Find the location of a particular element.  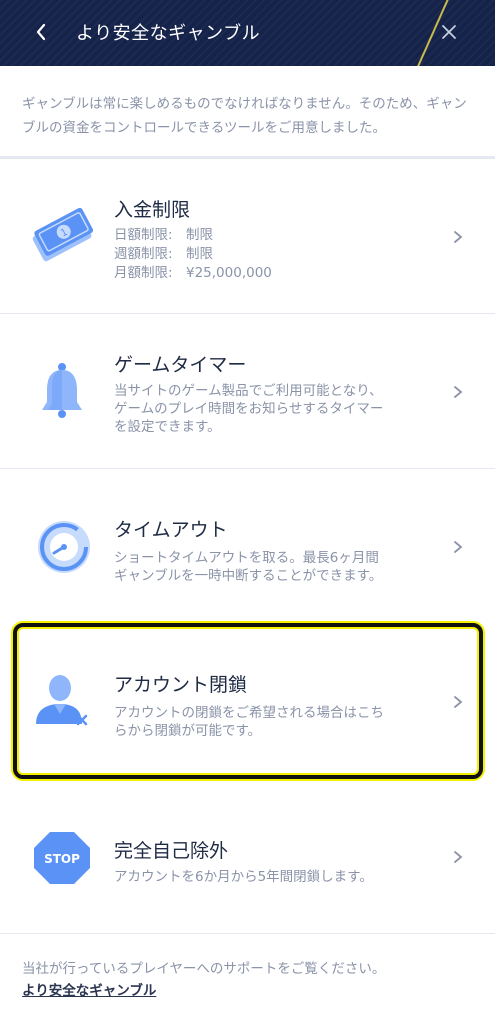

self-exclusion-item: STOP 完全自己除外 アカウントを6か月から5年間閉鎖します。 is located at coordinates (247, 859).